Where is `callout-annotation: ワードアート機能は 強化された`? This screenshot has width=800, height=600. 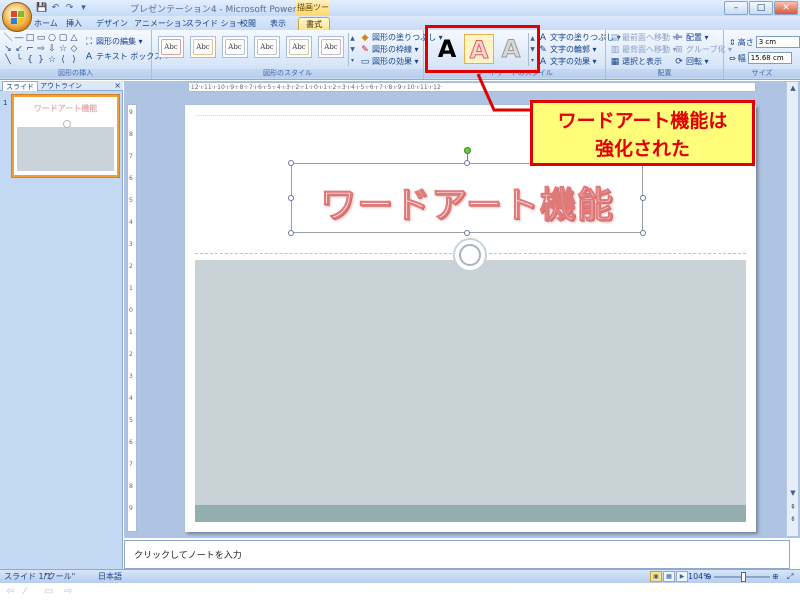
callout-annotation: ワードアート機能は 強化された is located at coordinates (642, 133).